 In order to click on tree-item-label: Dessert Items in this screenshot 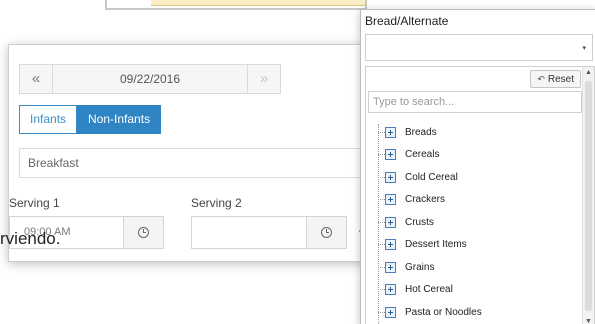, I will do `click(436, 244)`.